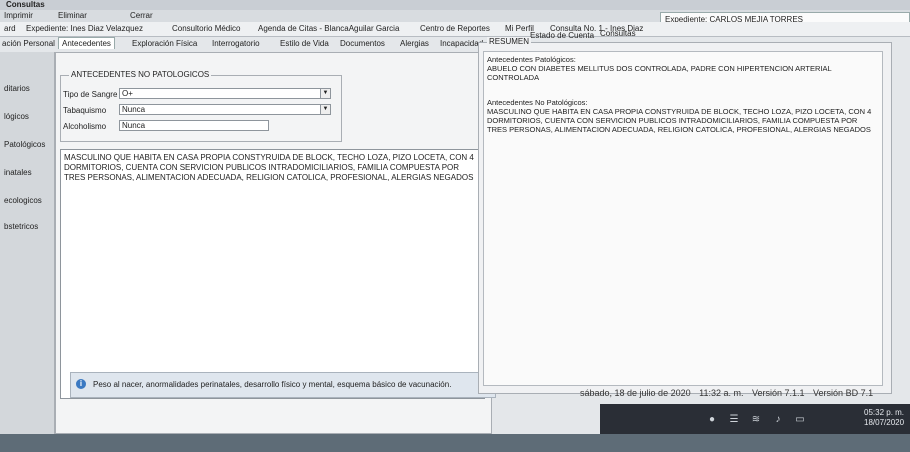  Describe the element at coordinates (225, 93) in the screenshot. I see `blood-type-select: O+ ▼` at that location.